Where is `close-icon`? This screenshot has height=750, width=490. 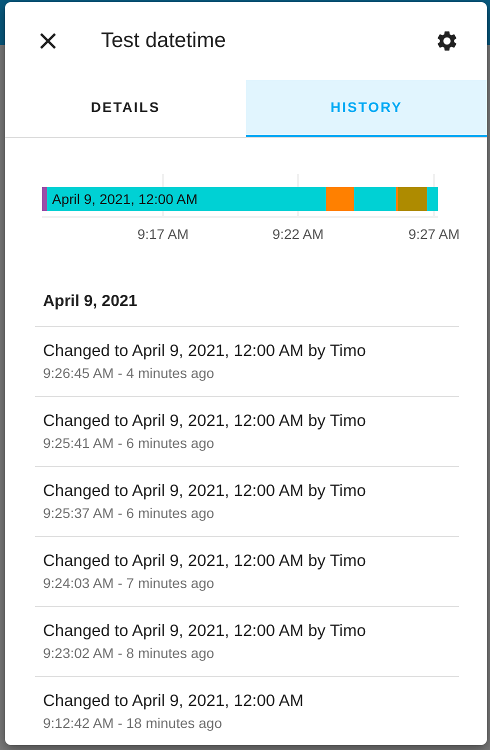 close-icon is located at coordinates (48, 41).